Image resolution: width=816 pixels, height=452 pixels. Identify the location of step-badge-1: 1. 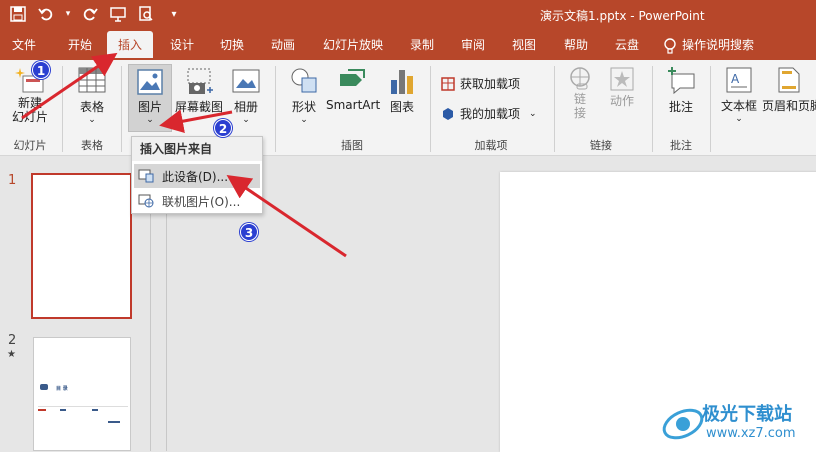
(41, 70).